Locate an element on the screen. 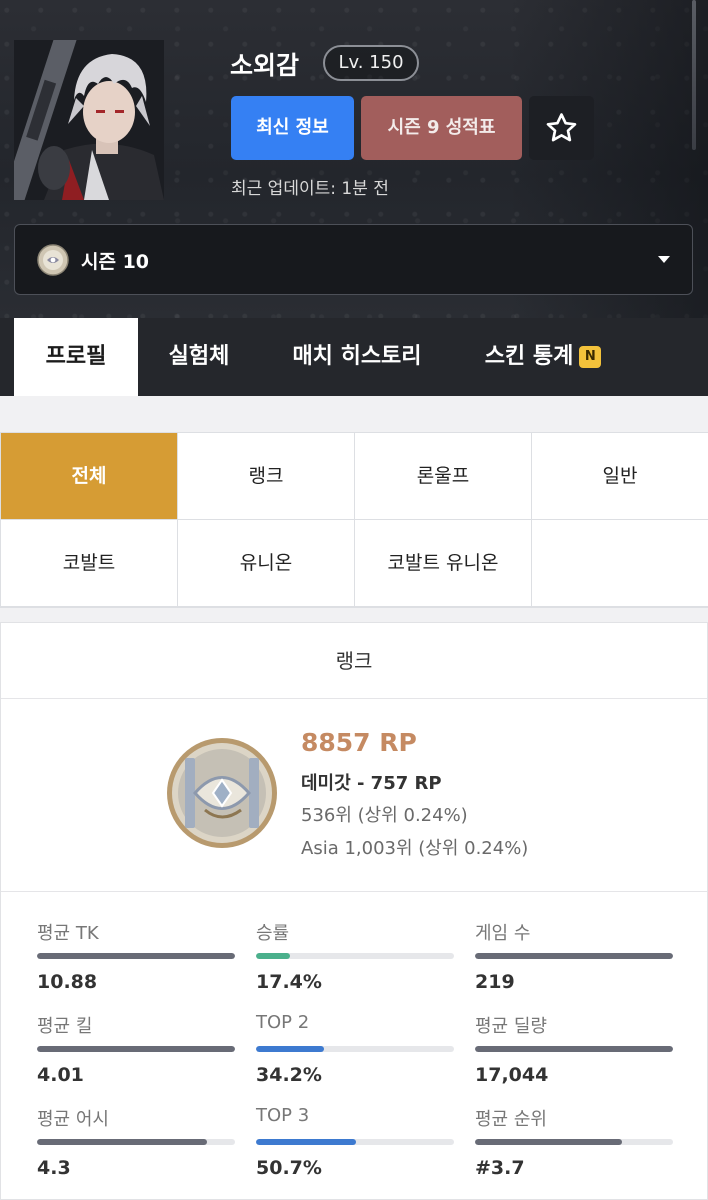  stat-value: 4.01 is located at coordinates (60, 1075).